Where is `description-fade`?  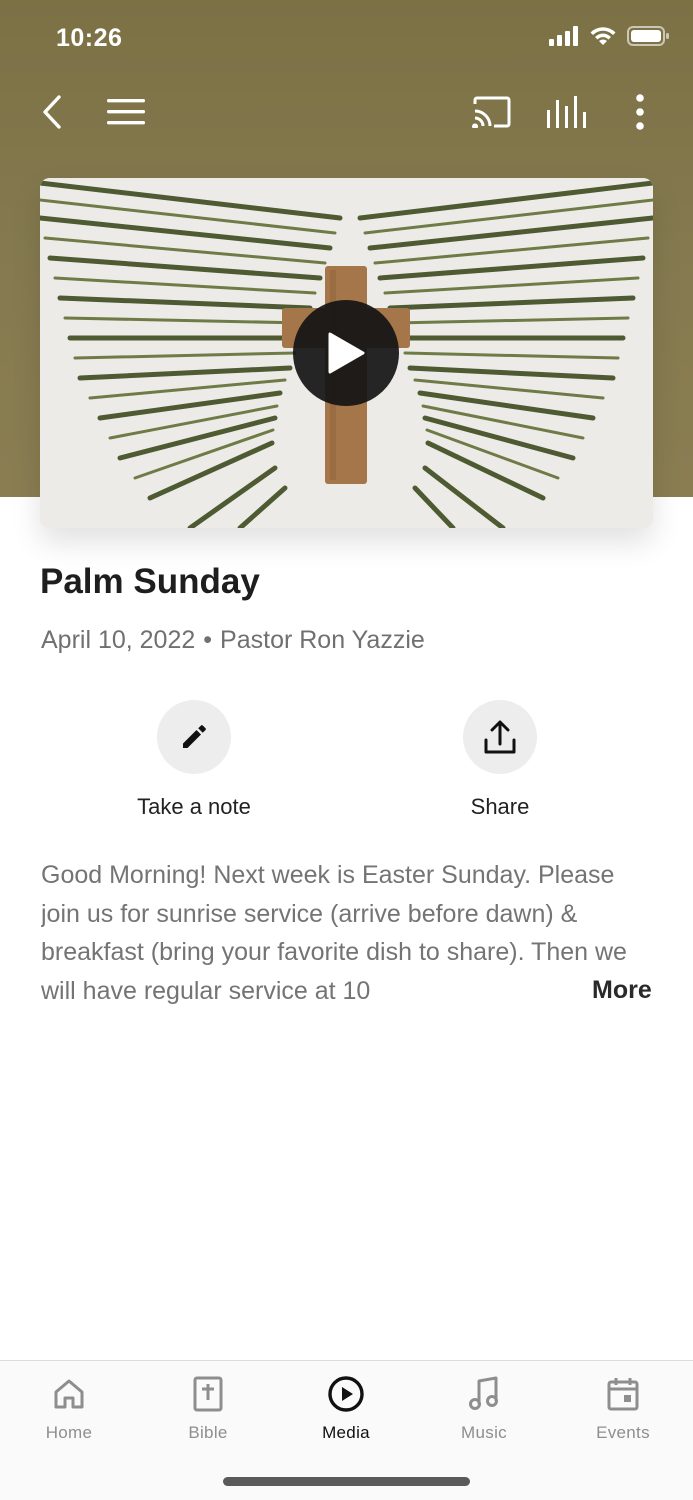
description-fade is located at coordinates (560, 991).